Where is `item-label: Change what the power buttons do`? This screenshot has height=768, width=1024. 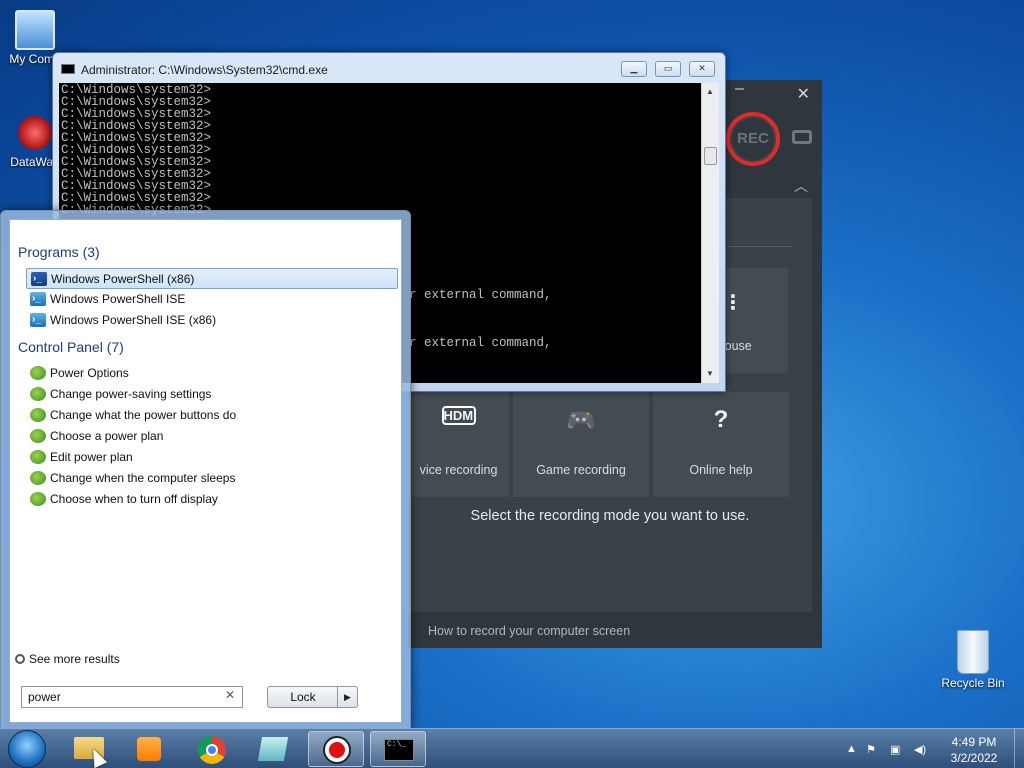
item-label: Change what the power buttons do is located at coordinates (143, 415).